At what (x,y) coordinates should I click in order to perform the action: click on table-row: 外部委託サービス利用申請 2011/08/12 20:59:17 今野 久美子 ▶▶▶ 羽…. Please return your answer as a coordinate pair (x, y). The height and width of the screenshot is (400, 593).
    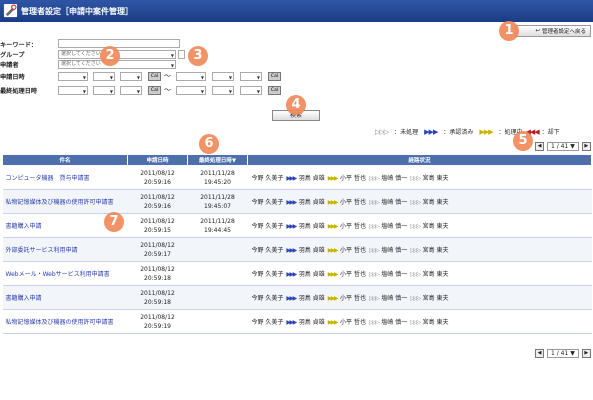
    Looking at the image, I should click on (297, 249).